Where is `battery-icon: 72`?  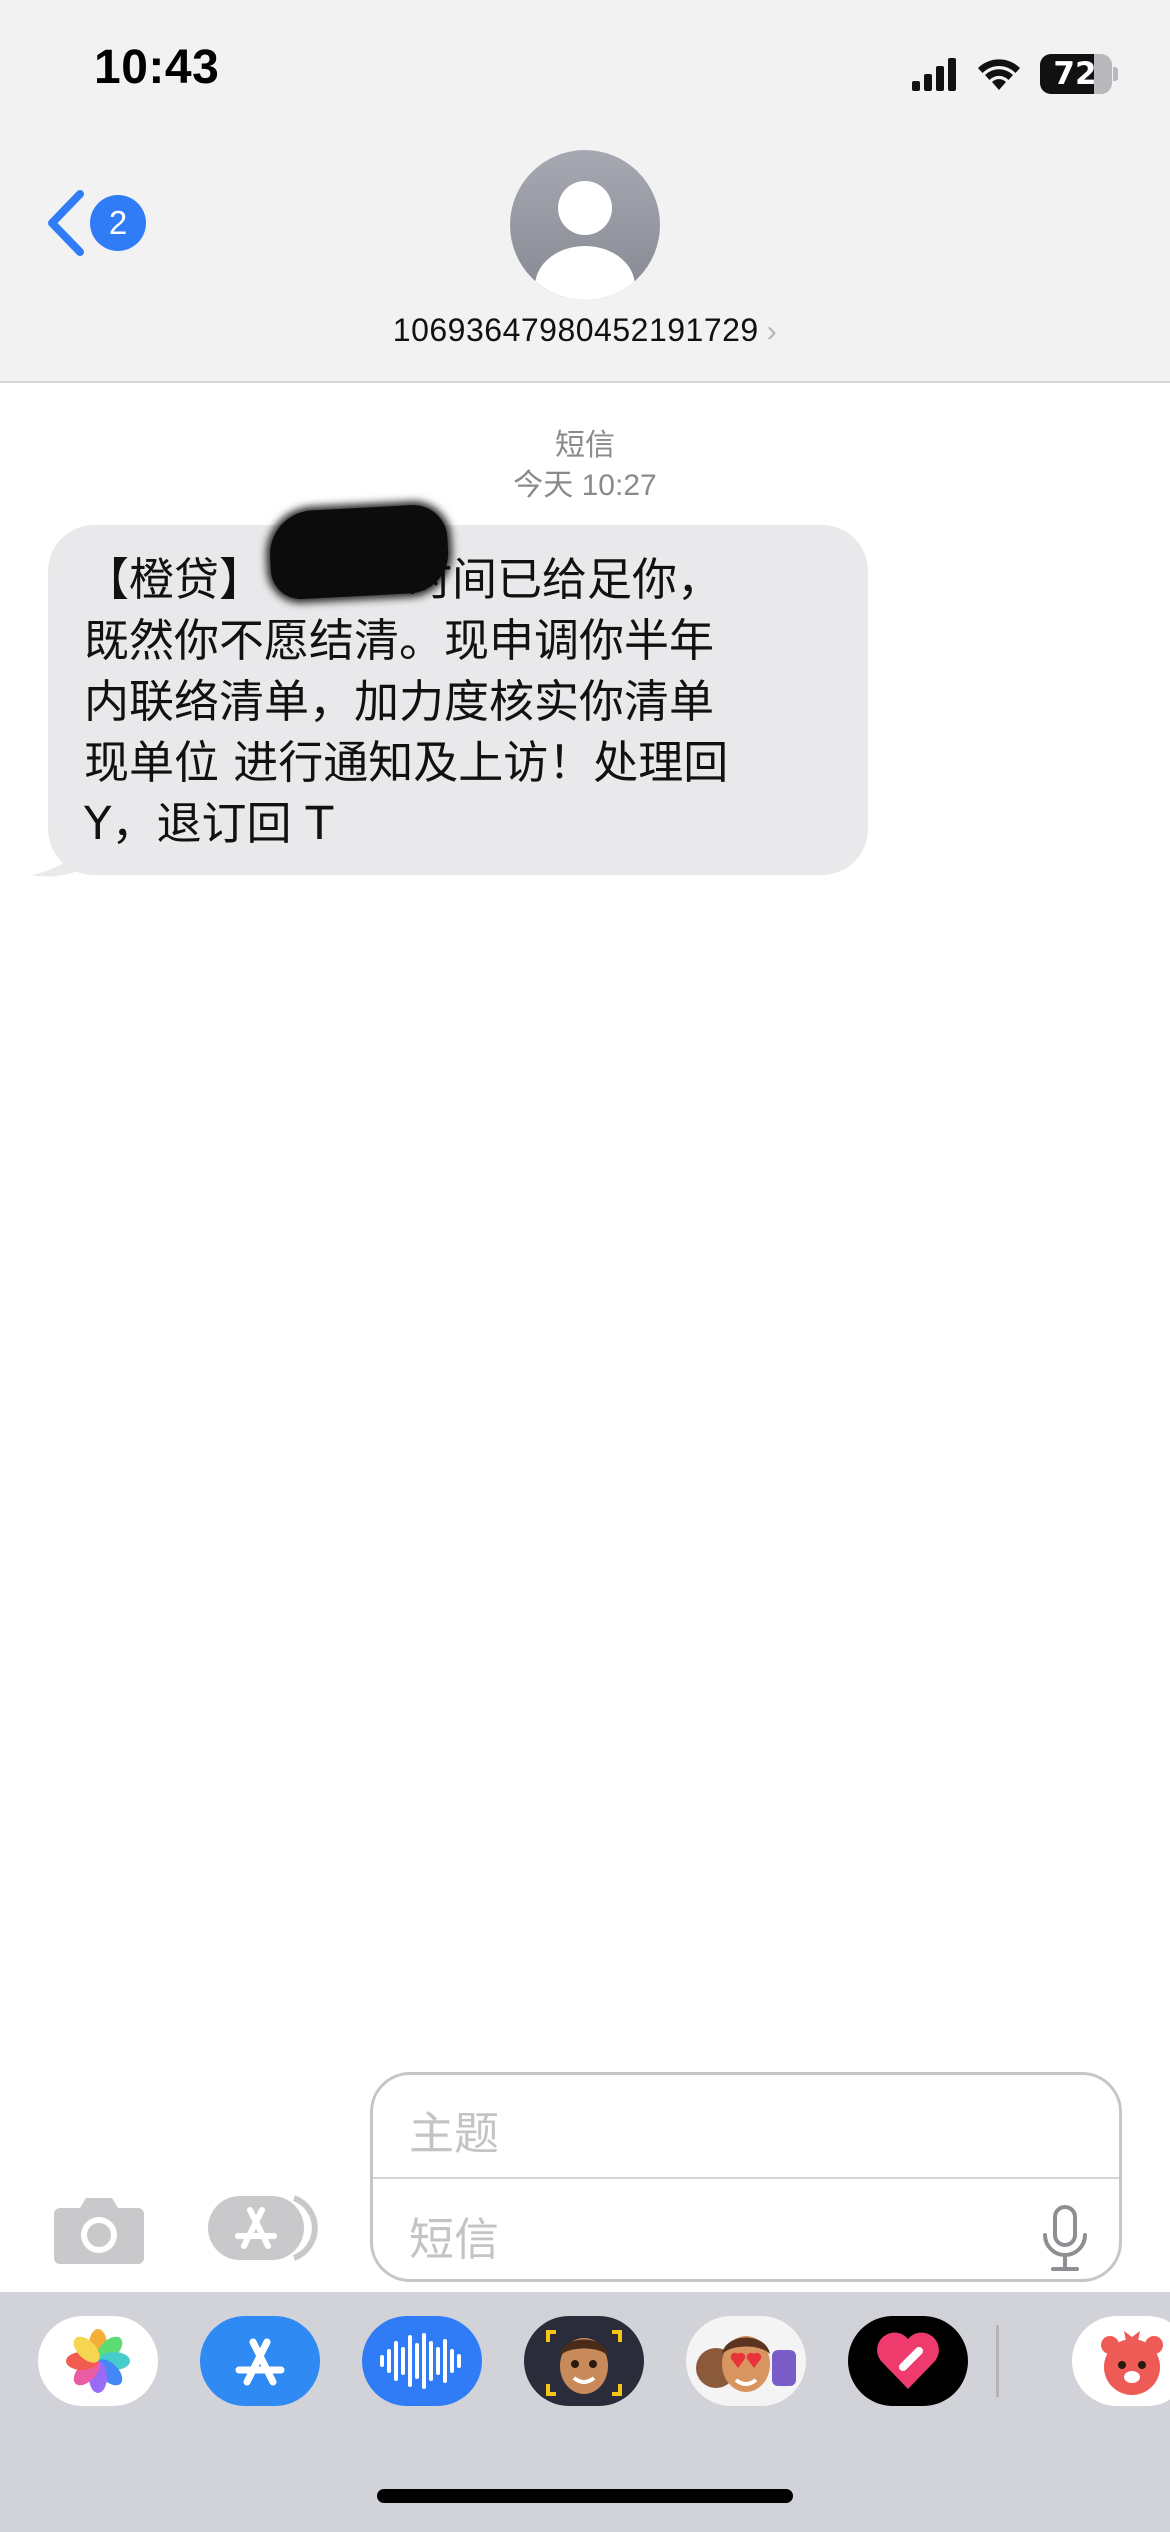
battery-icon: 72 is located at coordinates (1079, 74).